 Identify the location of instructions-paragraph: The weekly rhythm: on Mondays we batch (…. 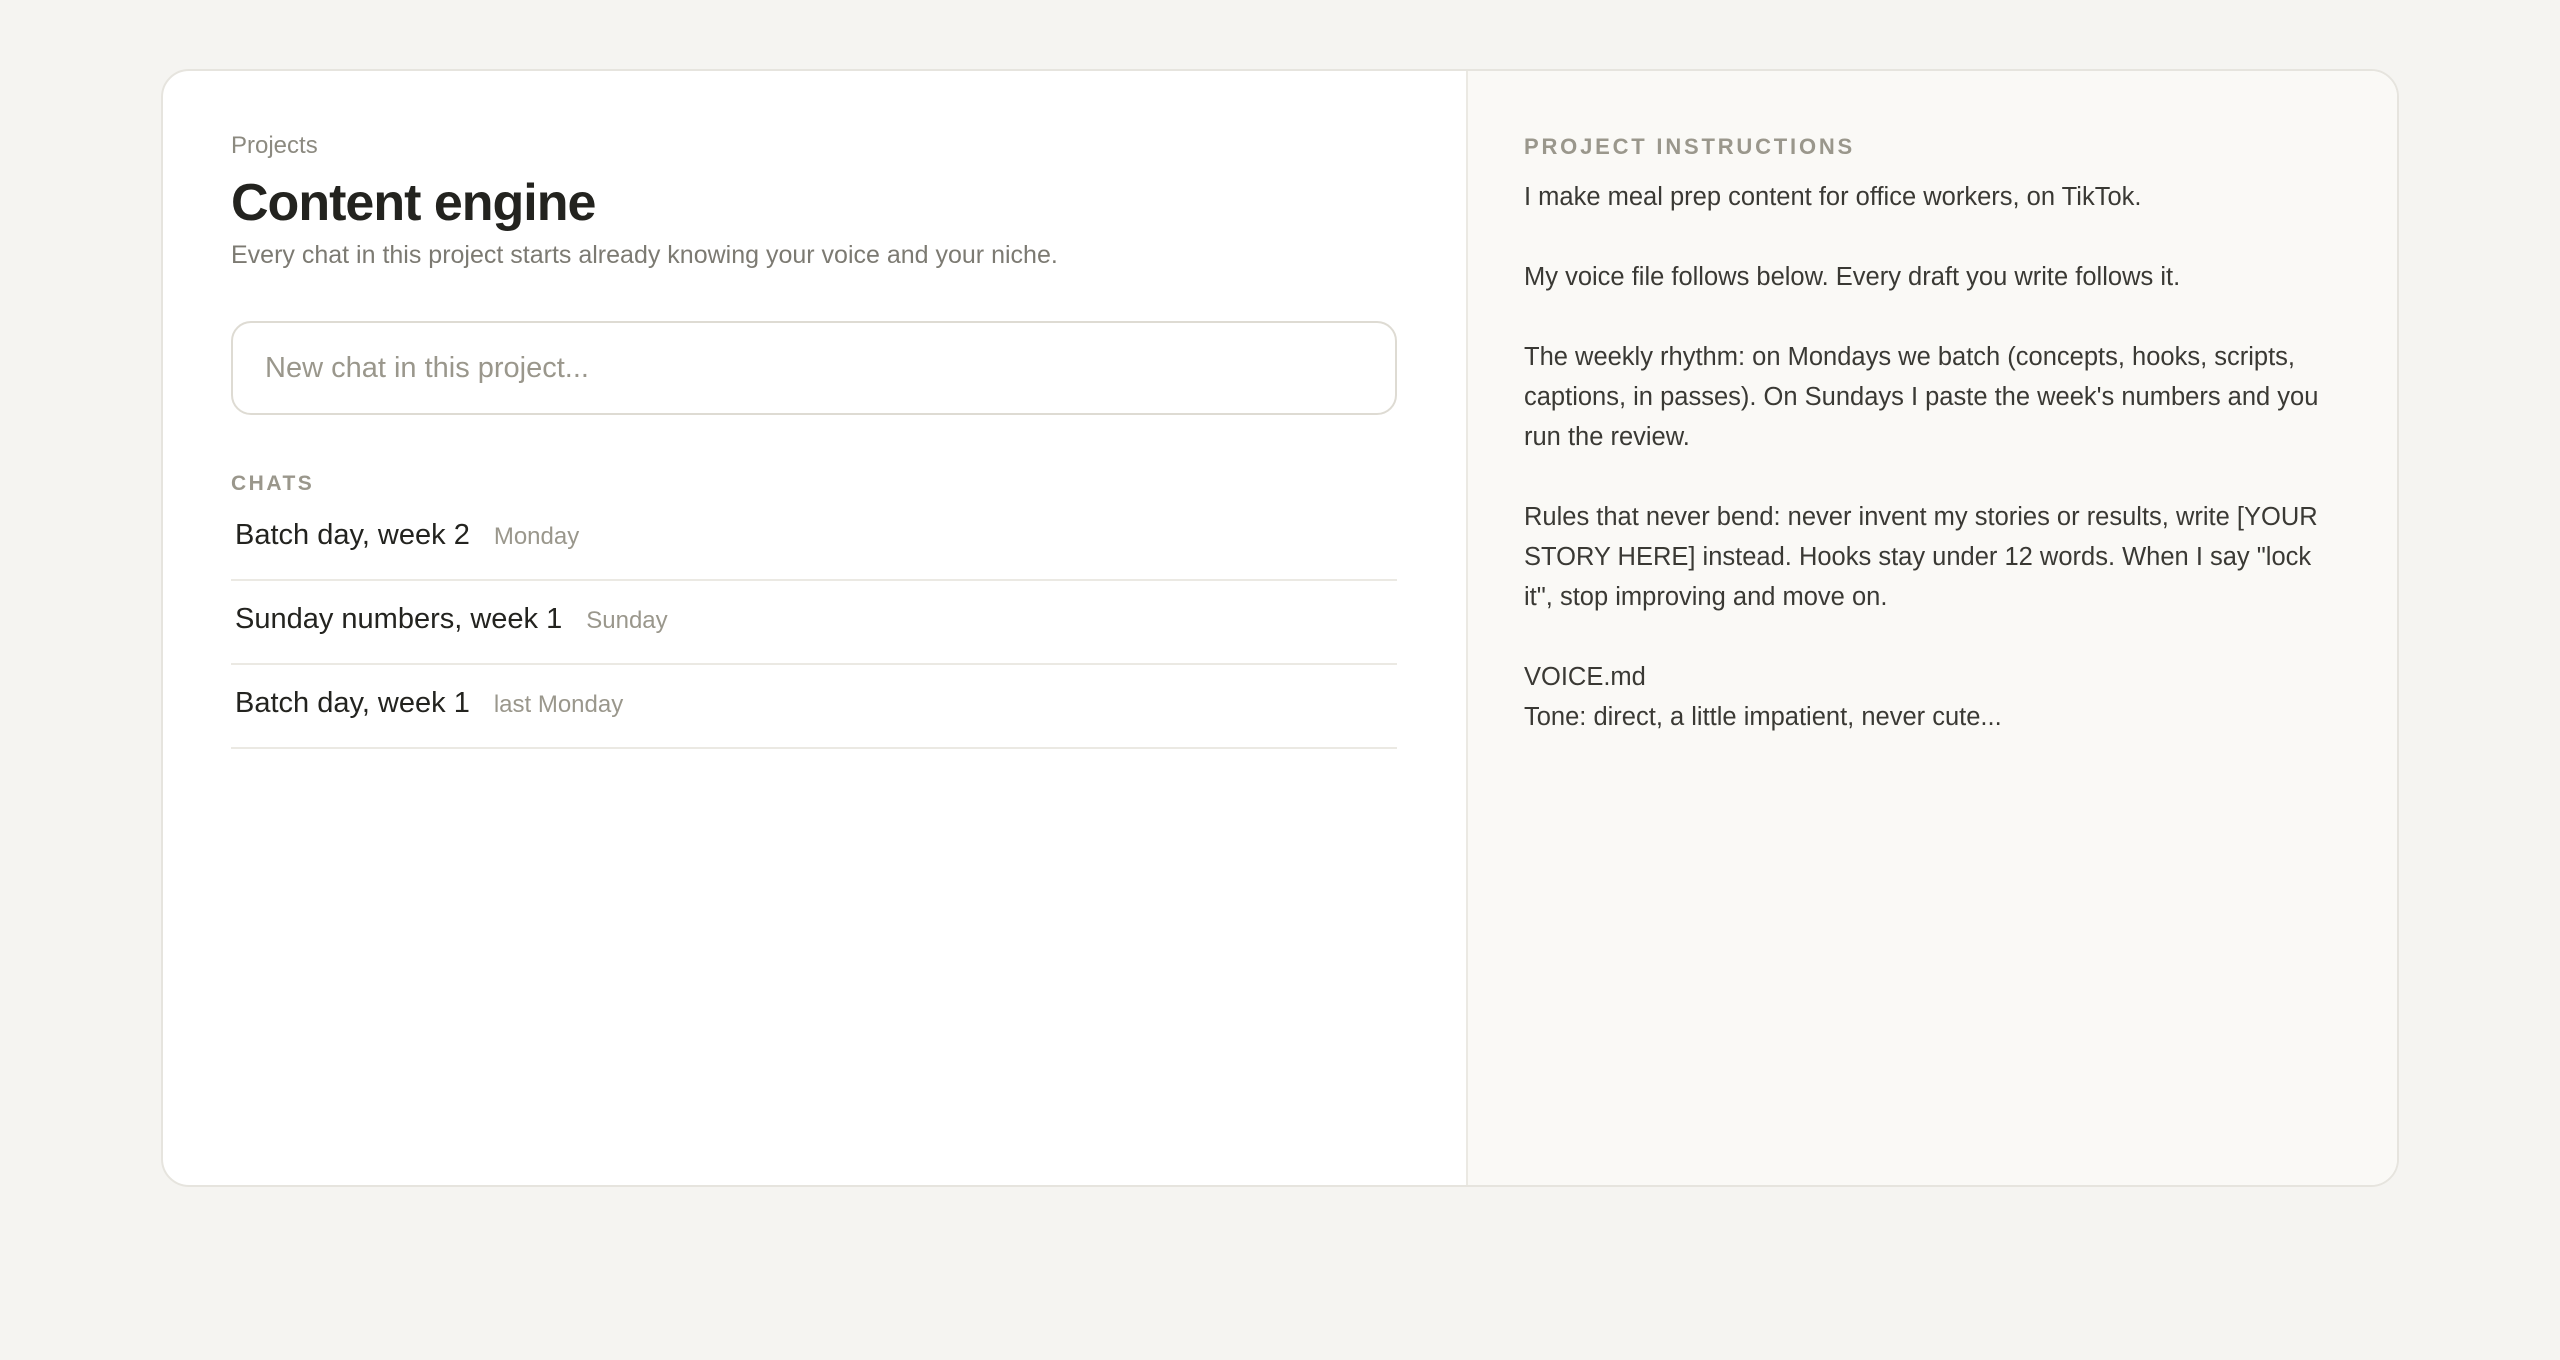
(1921, 397).